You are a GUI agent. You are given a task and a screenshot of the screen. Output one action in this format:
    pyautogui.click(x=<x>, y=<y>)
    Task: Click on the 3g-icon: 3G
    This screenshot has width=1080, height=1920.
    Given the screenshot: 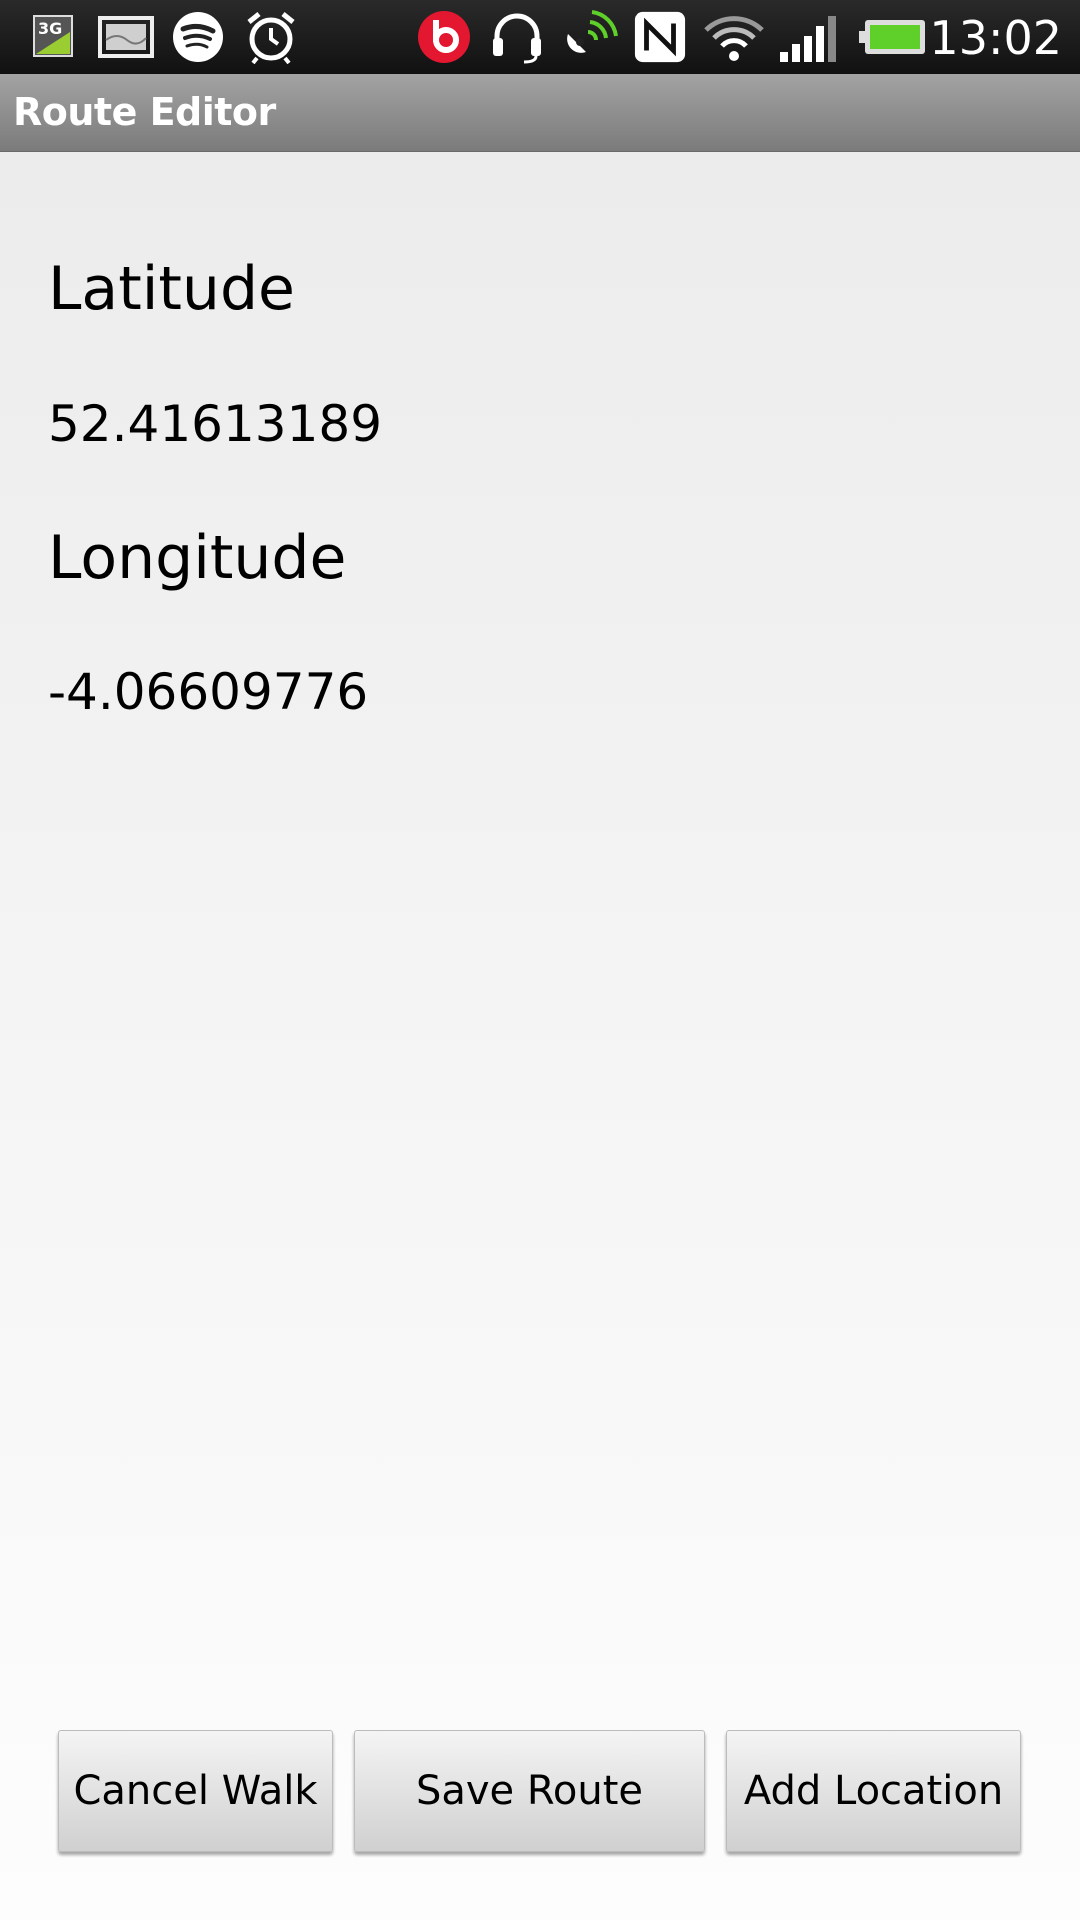 What is the action you would take?
    pyautogui.click(x=53, y=36)
    